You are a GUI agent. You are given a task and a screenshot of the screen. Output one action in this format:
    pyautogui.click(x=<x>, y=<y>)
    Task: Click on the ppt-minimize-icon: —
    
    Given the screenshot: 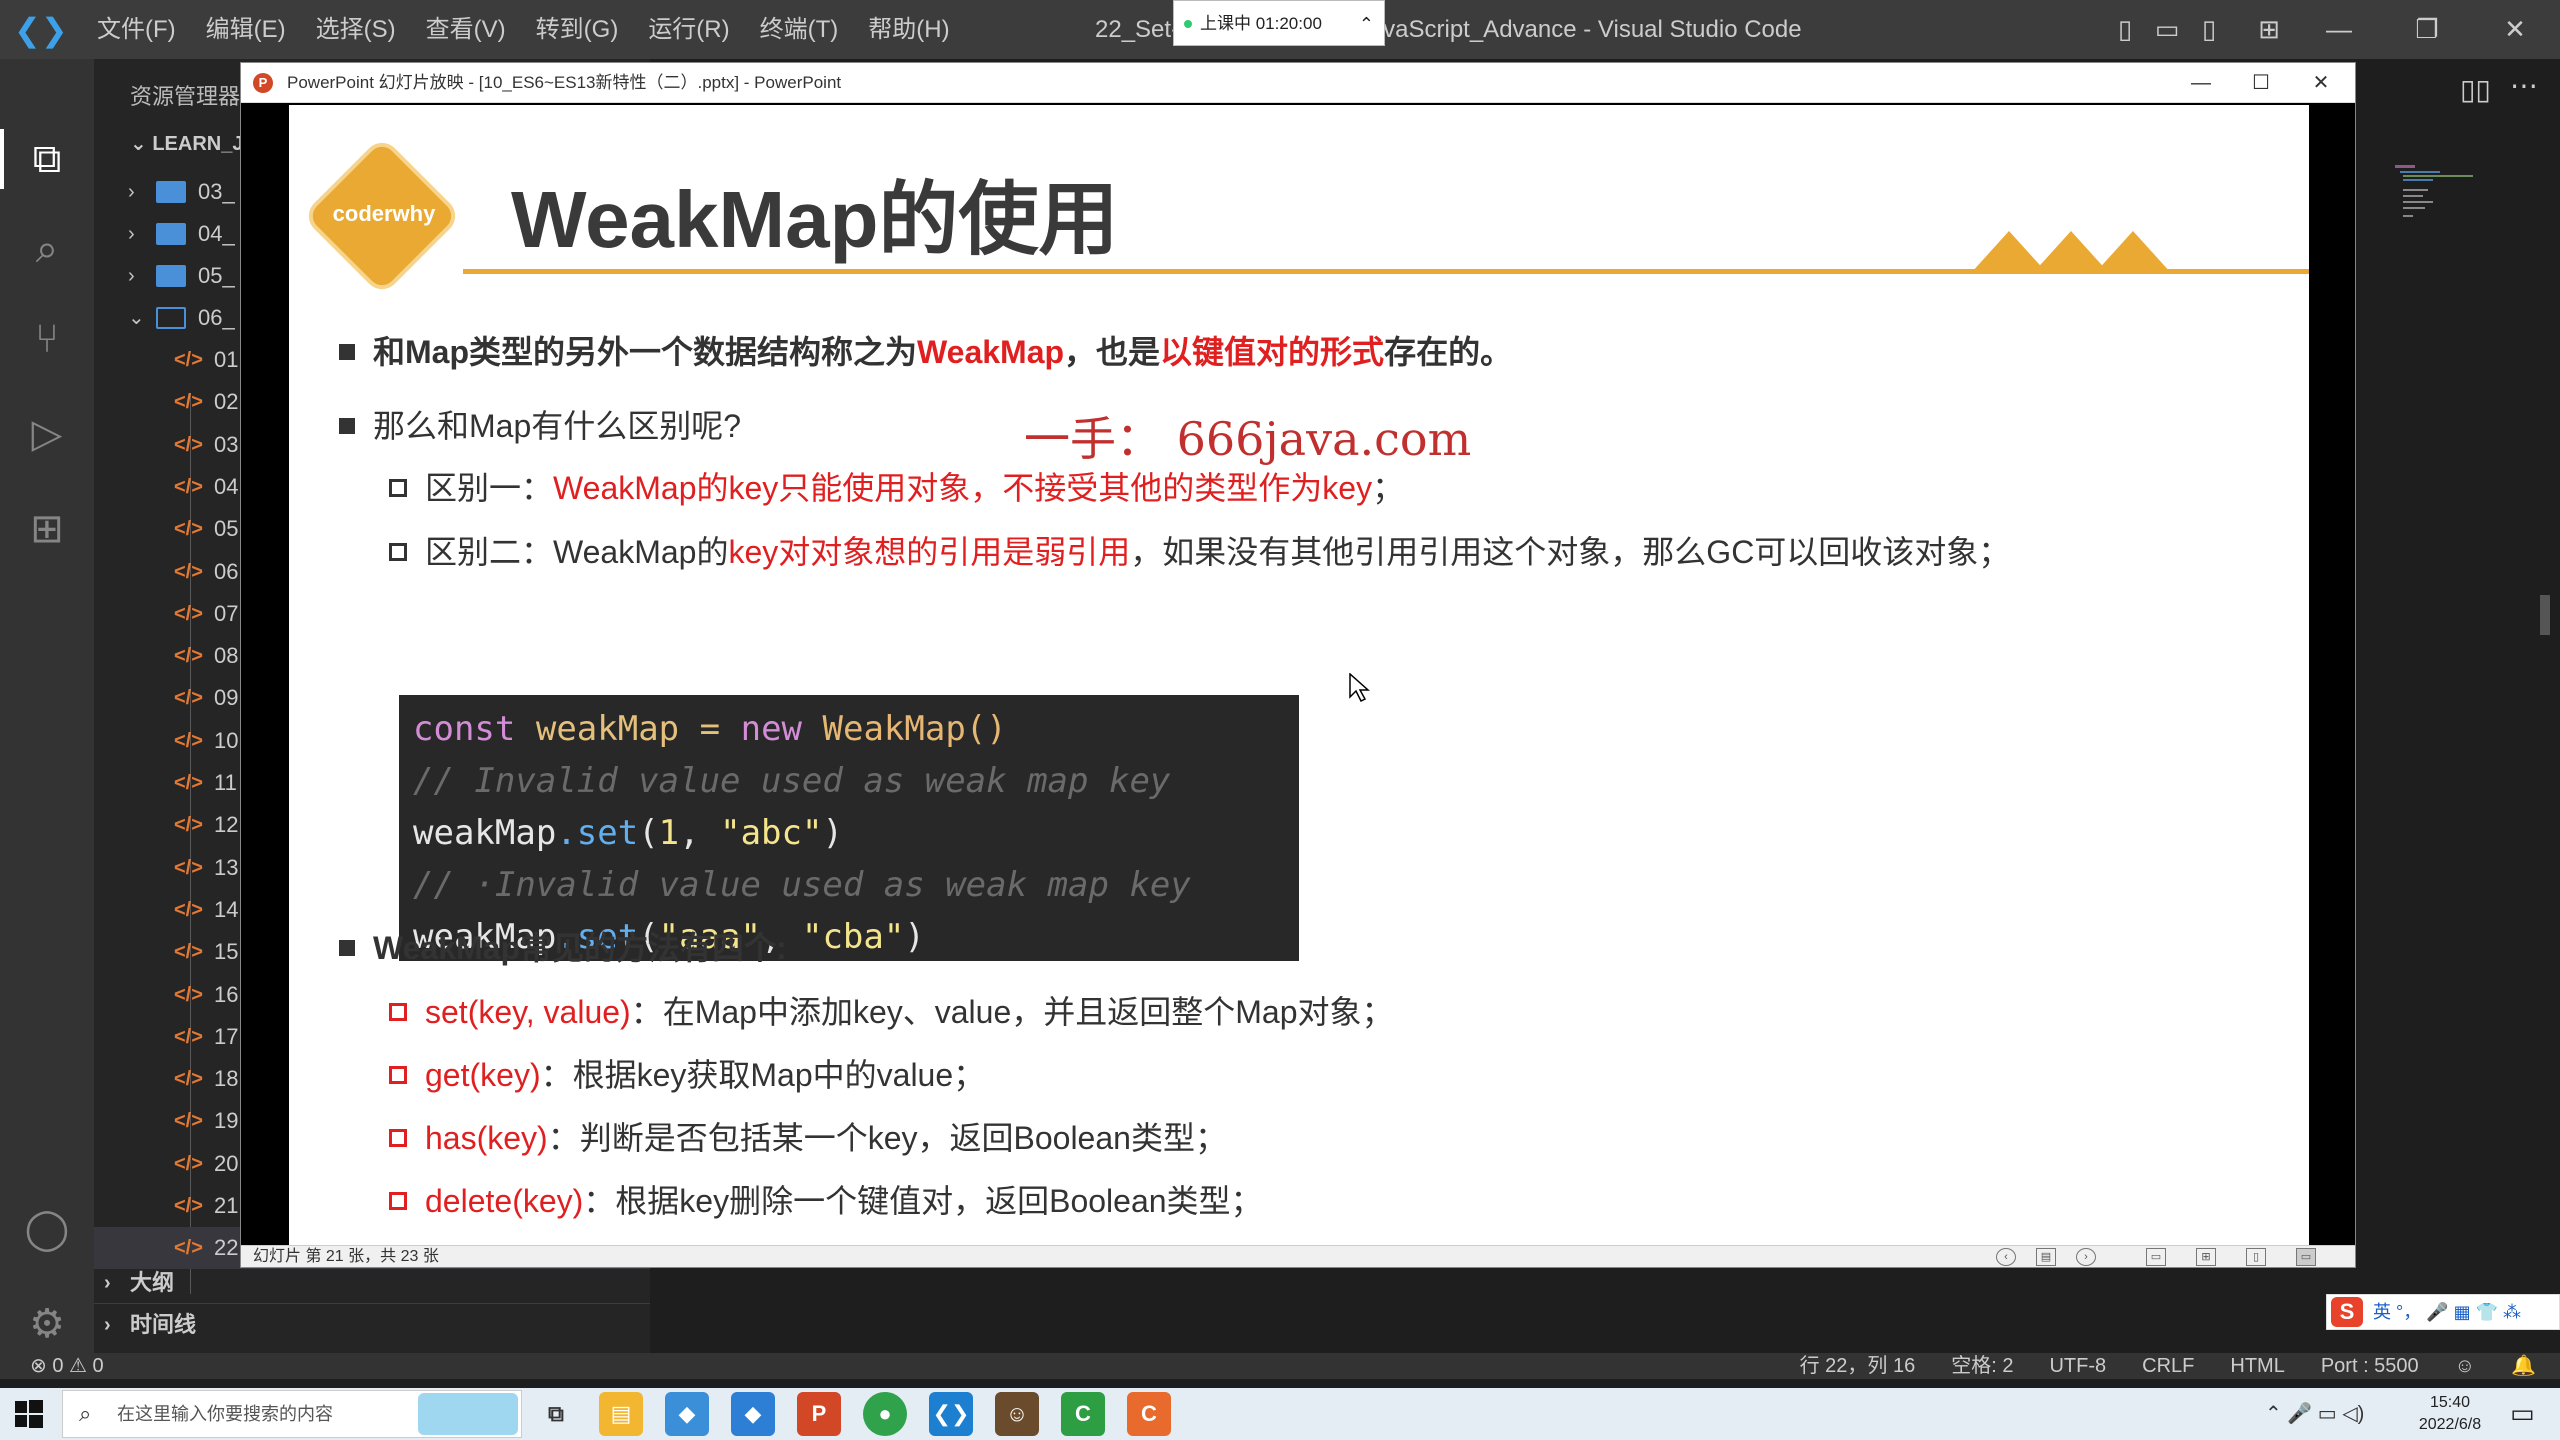 What is the action you would take?
    pyautogui.click(x=2201, y=83)
    